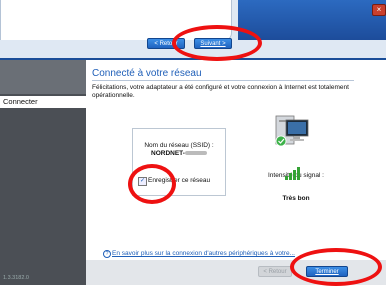  I want to click on computer-icon, so click(292, 131).